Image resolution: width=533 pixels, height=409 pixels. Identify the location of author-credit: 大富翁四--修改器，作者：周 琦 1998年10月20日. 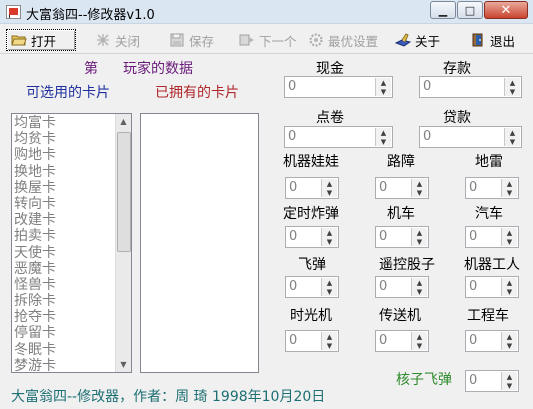
(168, 397).